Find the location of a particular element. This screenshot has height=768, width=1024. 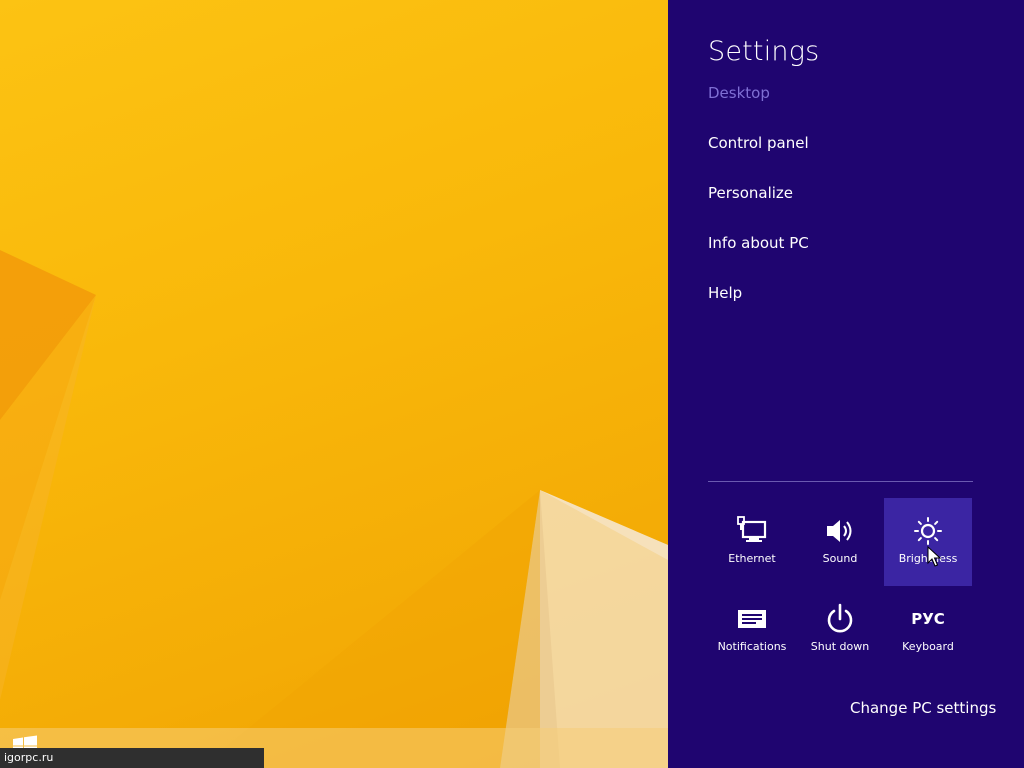

charm-title: Settings is located at coordinates (764, 51).